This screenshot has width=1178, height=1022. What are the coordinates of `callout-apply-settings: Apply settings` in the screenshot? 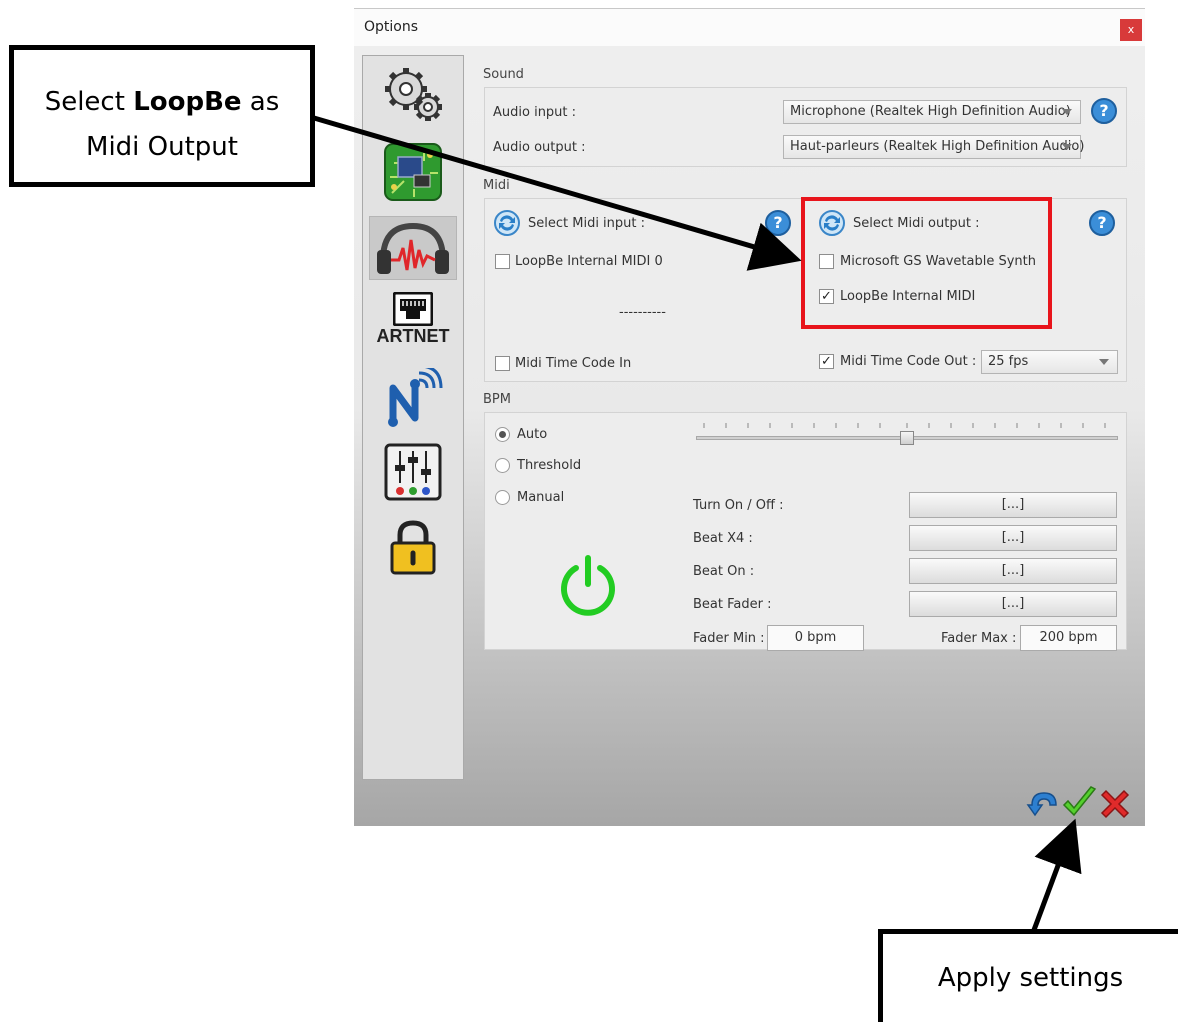 It's located at (1028, 975).